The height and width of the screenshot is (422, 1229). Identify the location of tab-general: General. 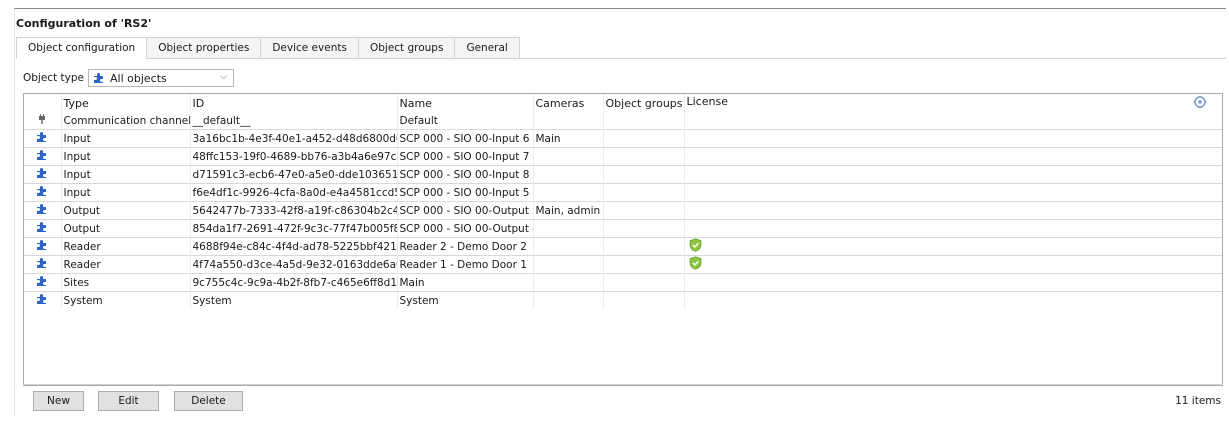
(487, 47).